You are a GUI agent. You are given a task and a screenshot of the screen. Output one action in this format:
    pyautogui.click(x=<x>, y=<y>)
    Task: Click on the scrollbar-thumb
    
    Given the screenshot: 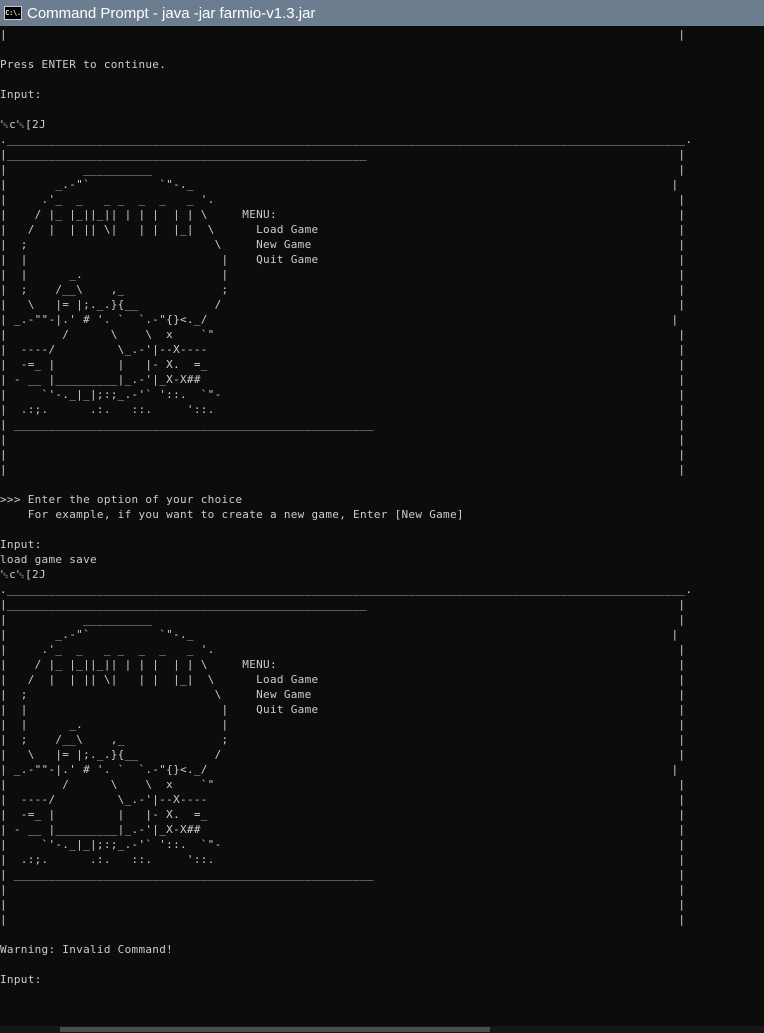 What is the action you would take?
    pyautogui.click(x=275, y=1029)
    